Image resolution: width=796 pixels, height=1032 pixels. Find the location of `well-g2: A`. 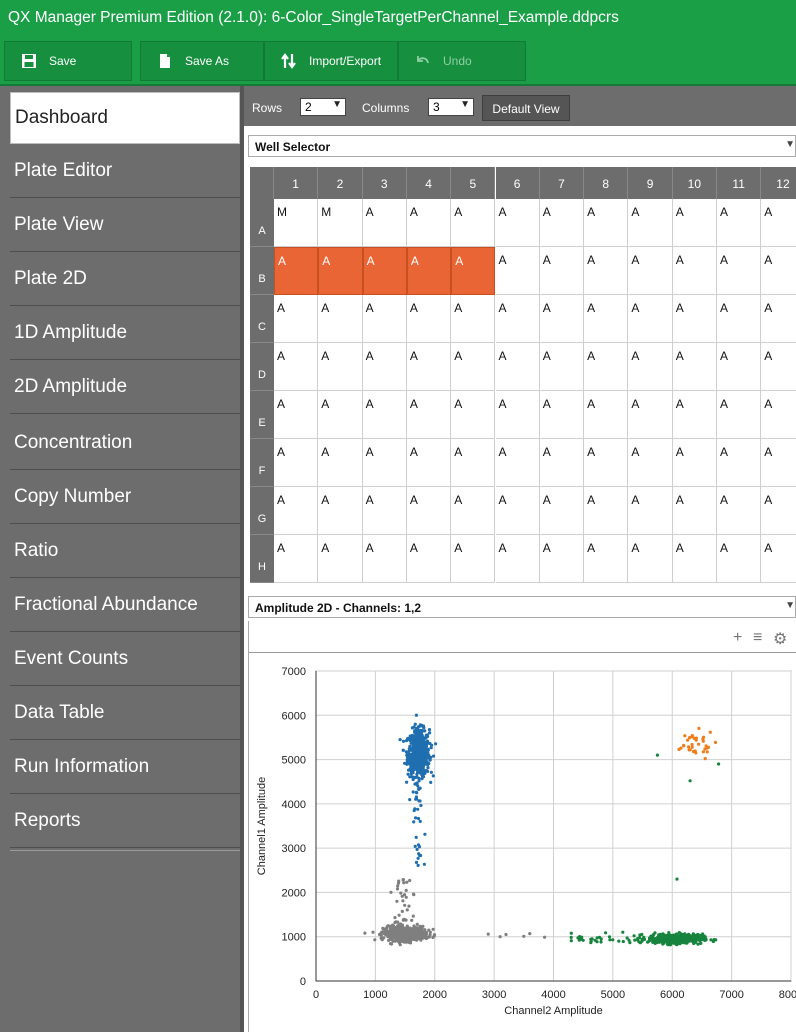

well-g2: A is located at coordinates (340, 511).